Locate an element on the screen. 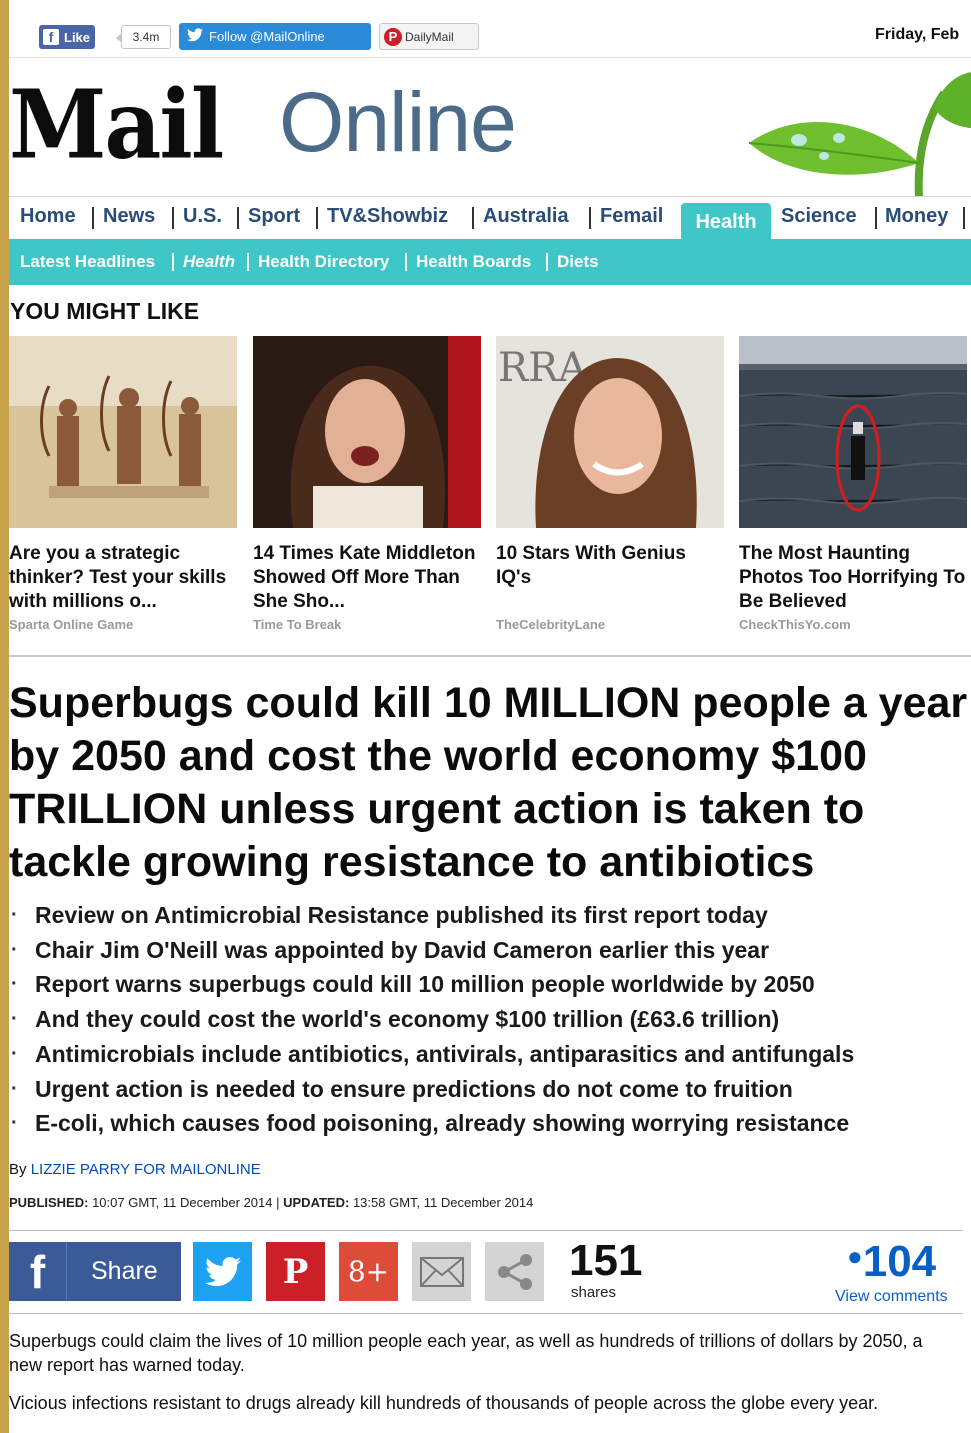 Image resolution: width=971 pixels, height=1433 pixels. promo-source: TheCelebrityLane is located at coordinates (551, 624).